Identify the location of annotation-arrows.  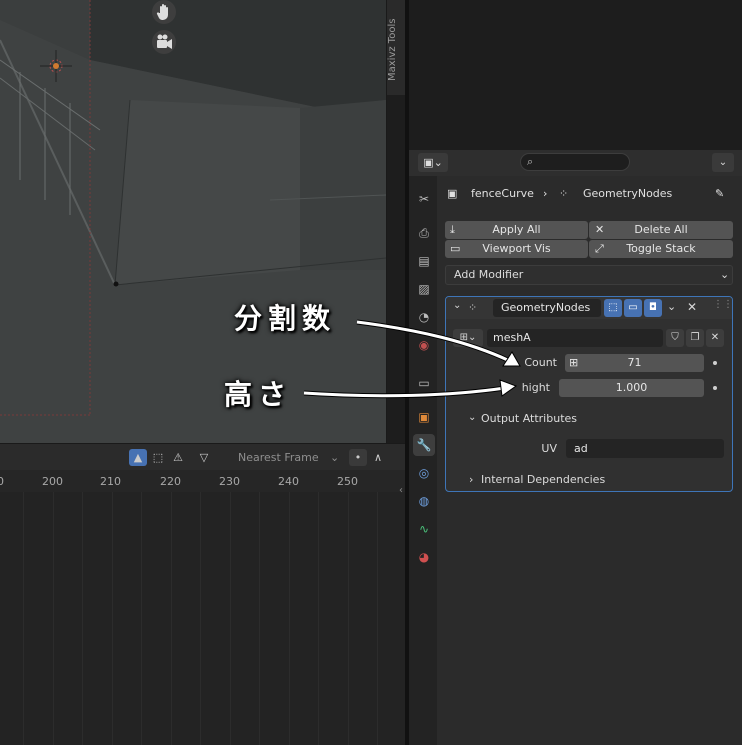
(412, 359).